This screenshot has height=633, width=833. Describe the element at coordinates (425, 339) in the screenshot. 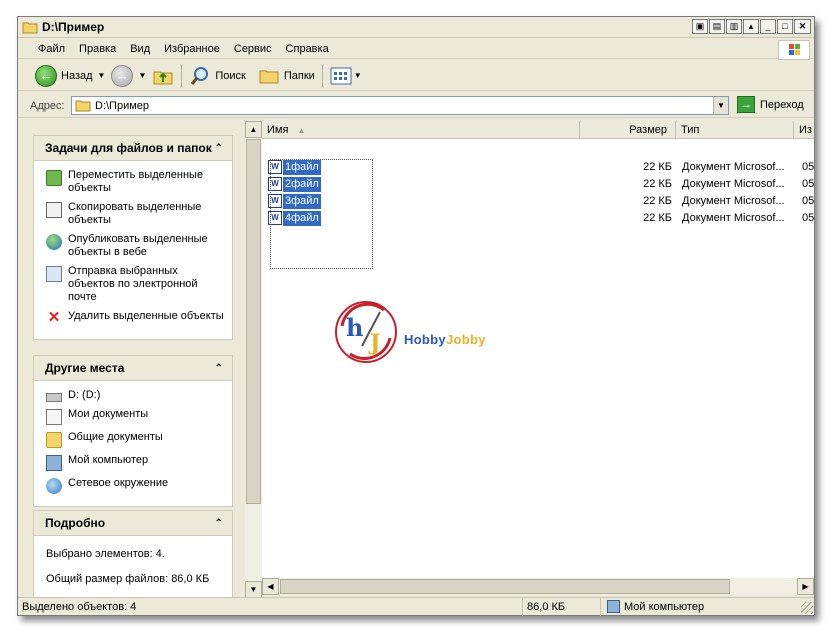

I see `watermark-text-part1: Hobby` at that location.